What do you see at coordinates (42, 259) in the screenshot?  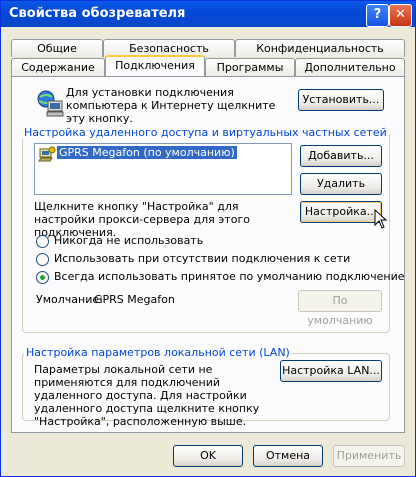 I see `radio-when-no-network` at bounding box center [42, 259].